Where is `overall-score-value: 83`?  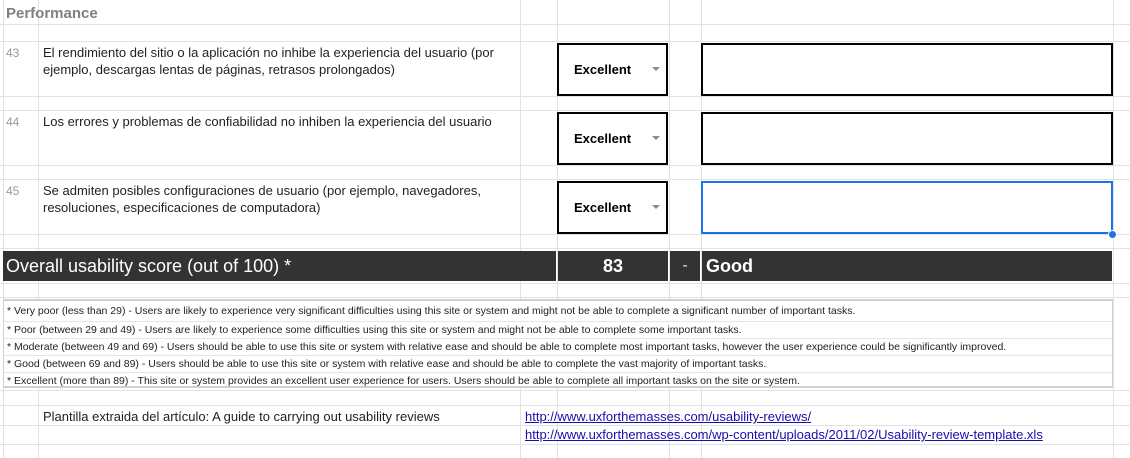 overall-score-value: 83 is located at coordinates (613, 266).